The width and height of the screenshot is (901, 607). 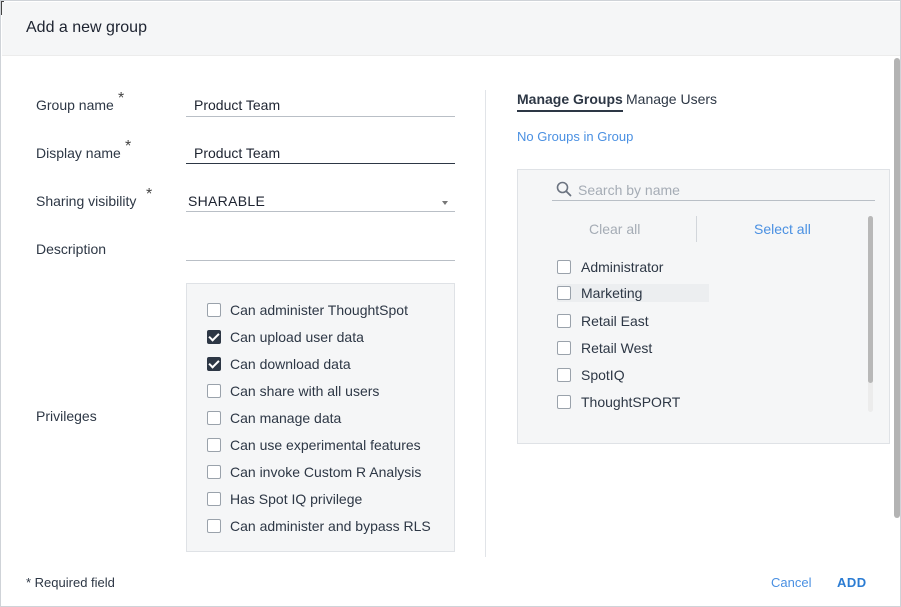 What do you see at coordinates (324, 250) in the screenshot?
I see `description-input` at bounding box center [324, 250].